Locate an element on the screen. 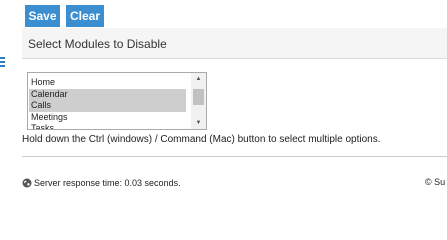 The height and width of the screenshot is (240, 447). globe-icon is located at coordinates (27, 183).